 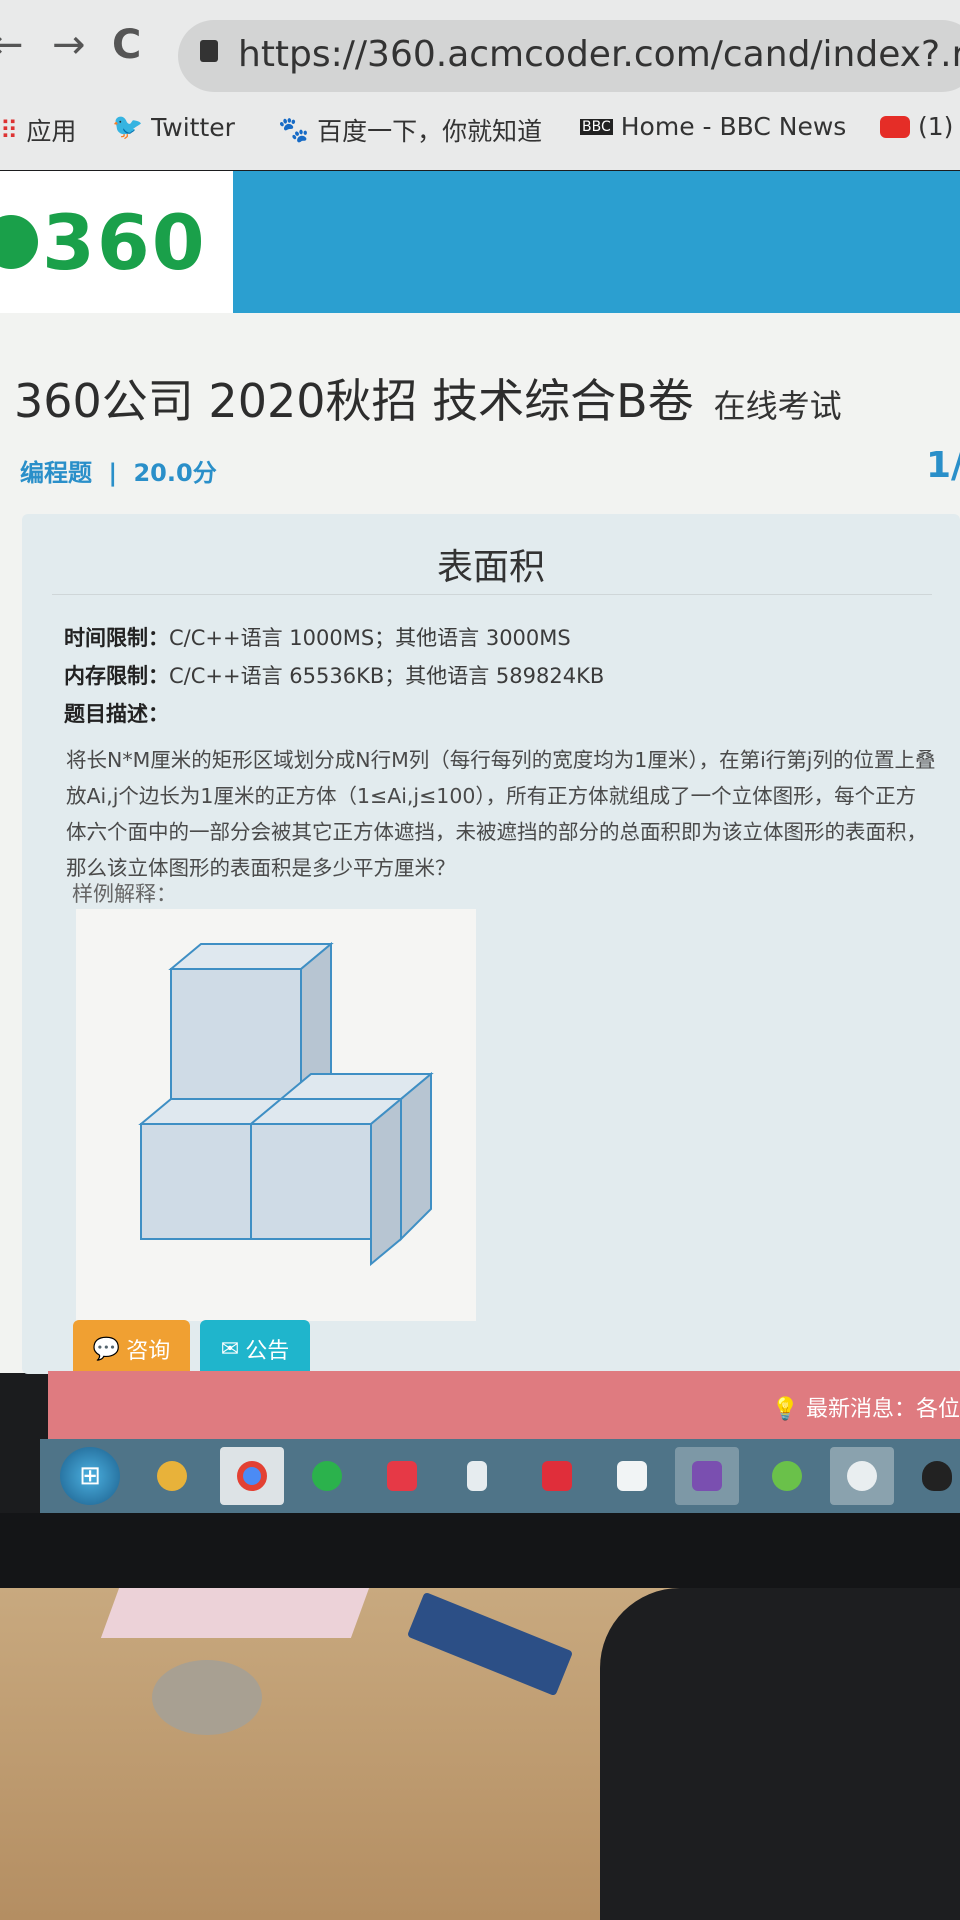 What do you see at coordinates (286, 1104) in the screenshot?
I see `cubes-illustration` at bounding box center [286, 1104].